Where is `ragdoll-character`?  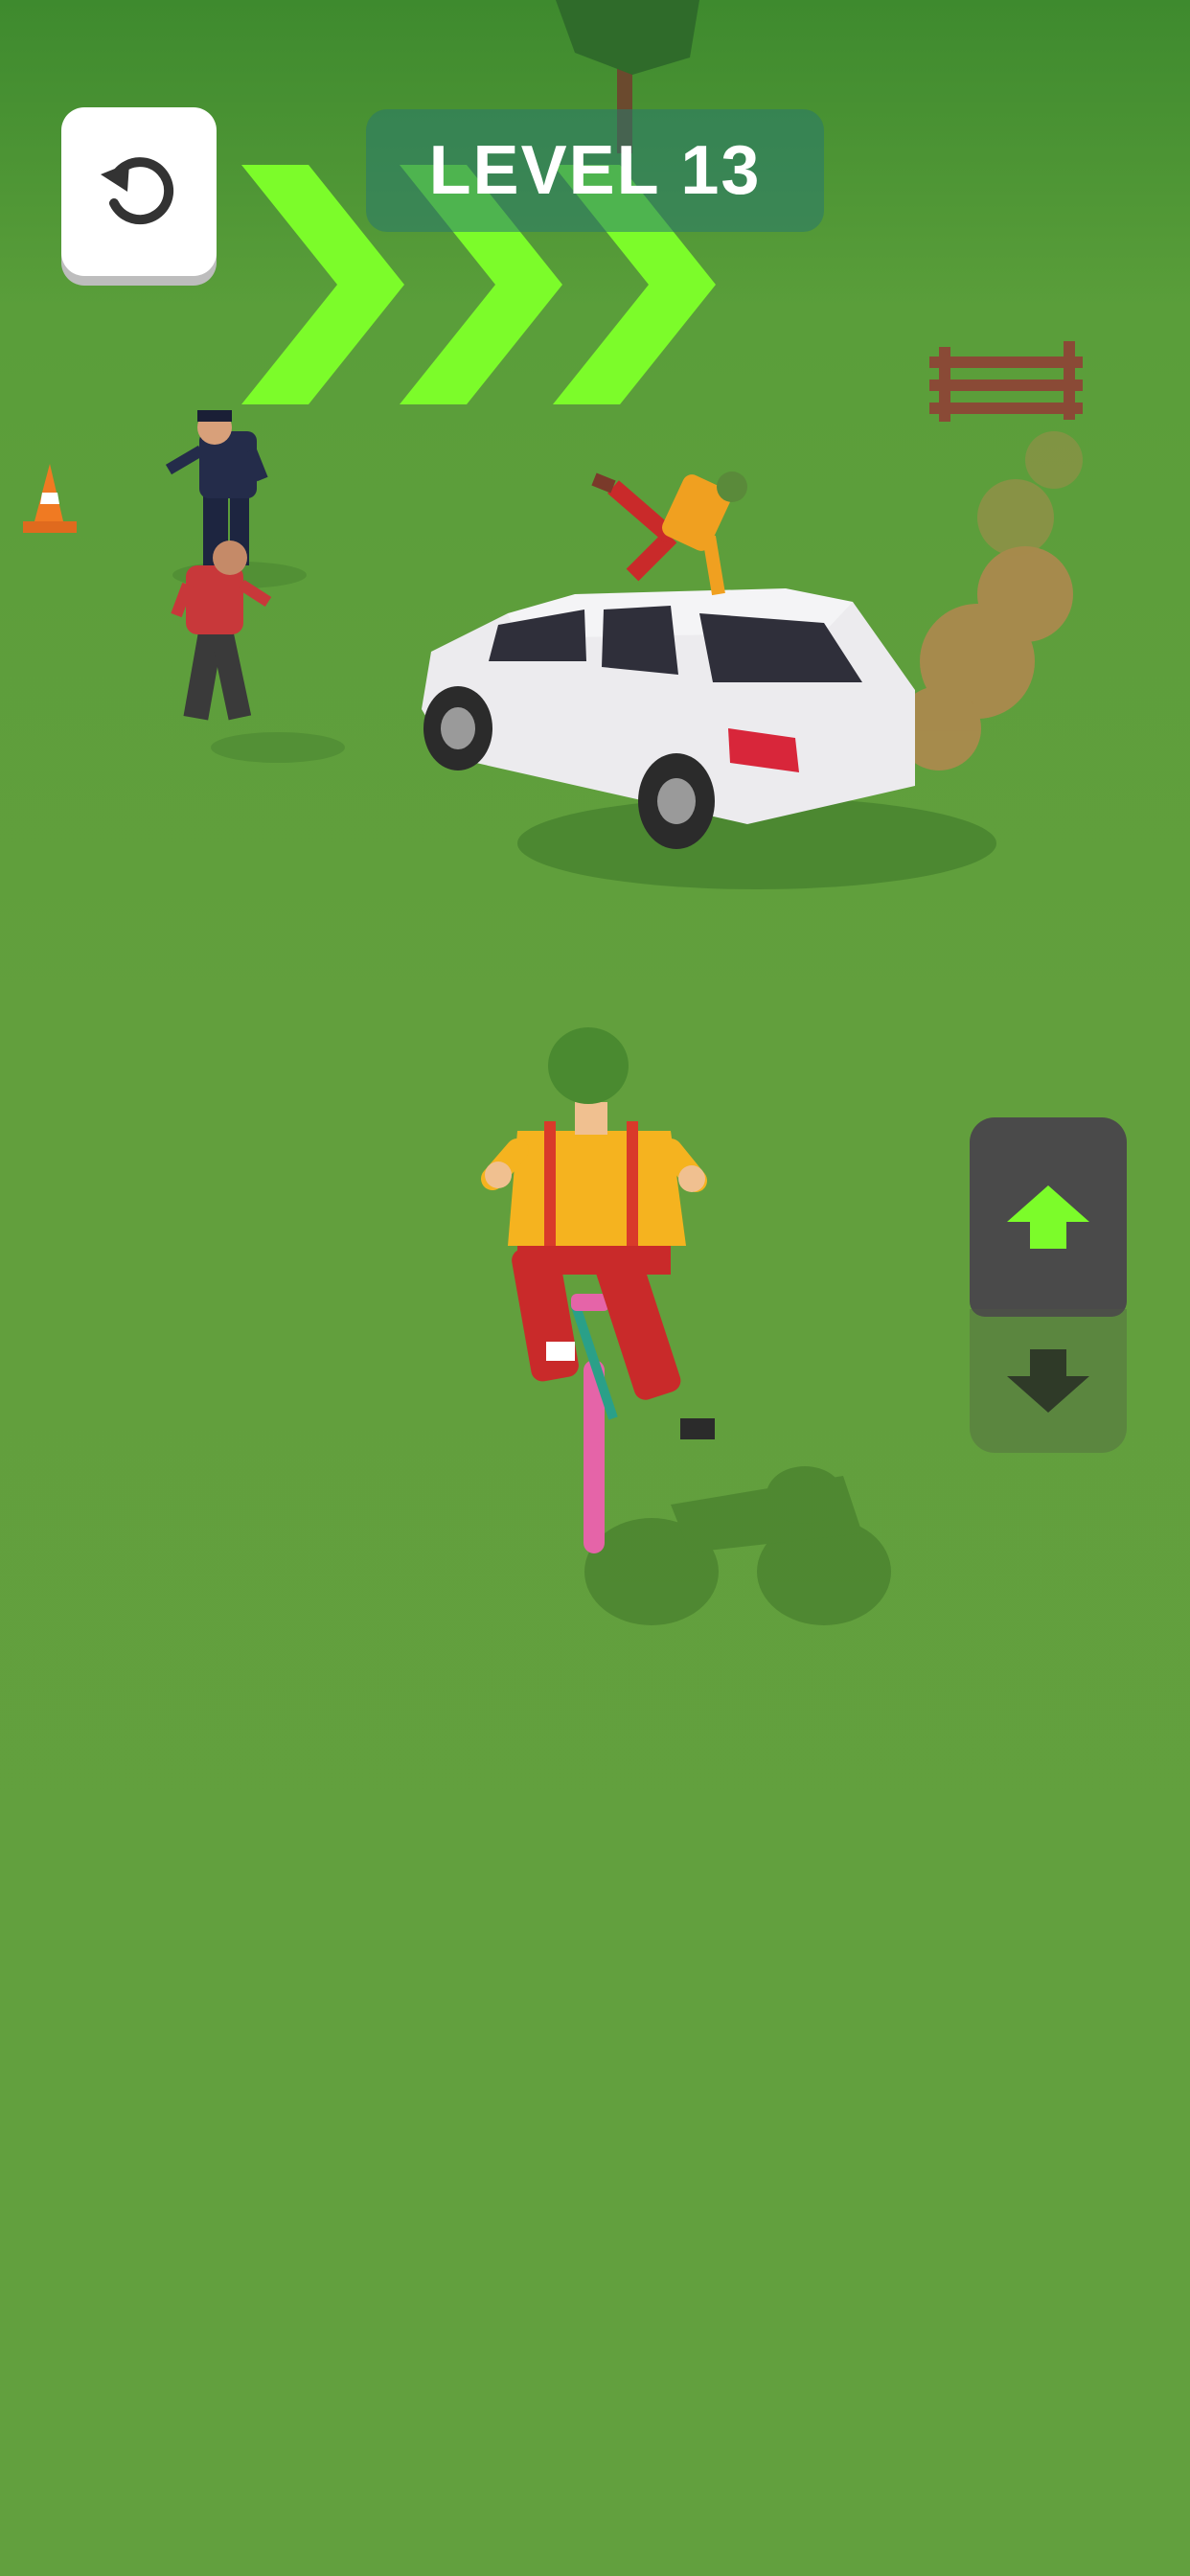 ragdoll-character is located at coordinates (669, 534).